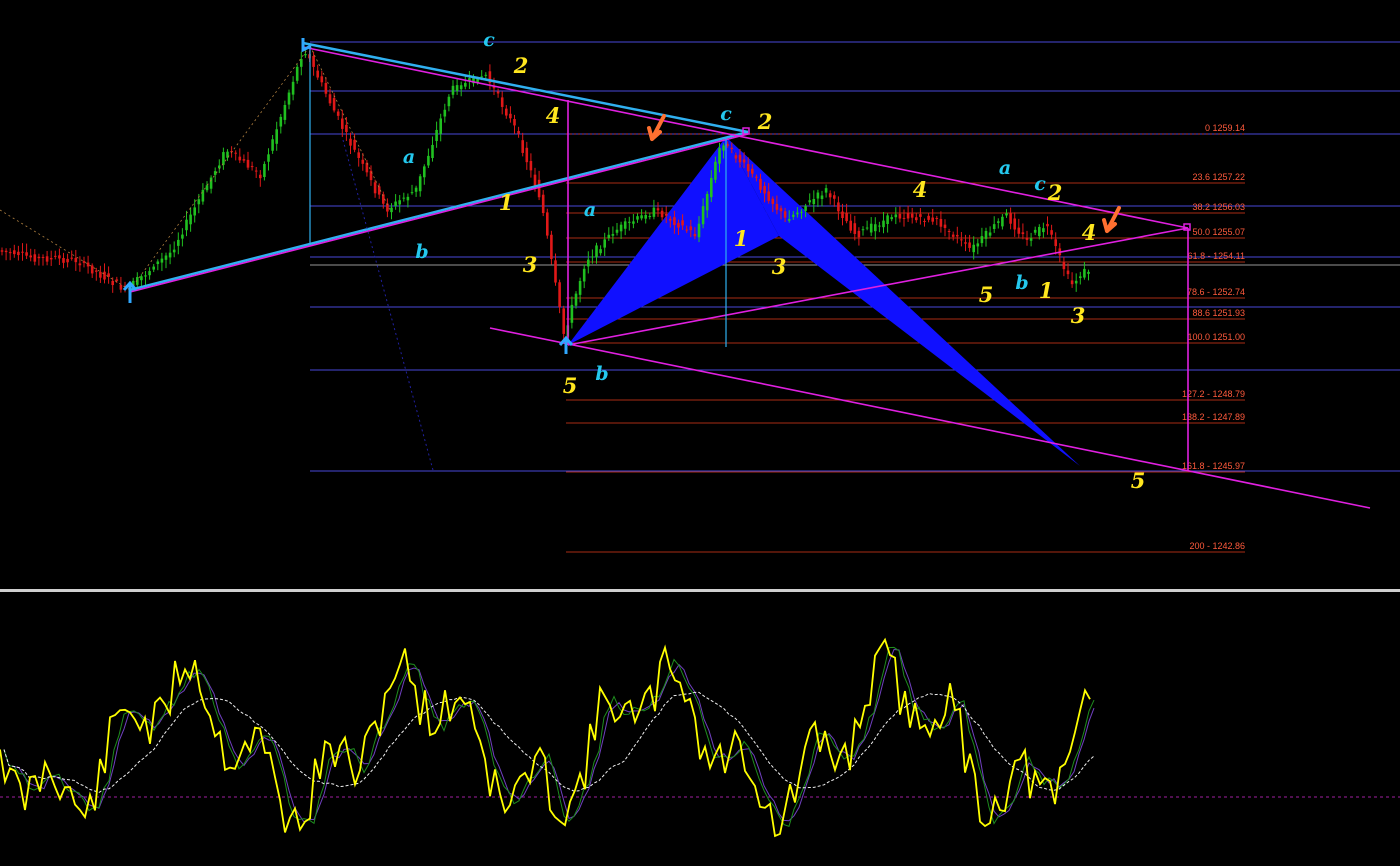  I want to click on fib-label: 161.8 - 1245.97, so click(1213, 466).